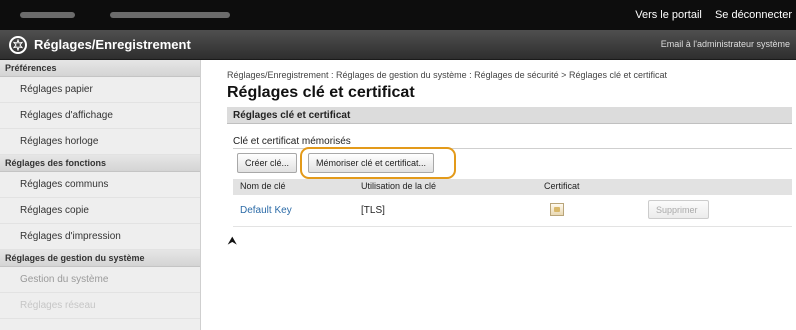  What do you see at coordinates (557, 209) in the screenshot?
I see `certificate-icon` at bounding box center [557, 209].